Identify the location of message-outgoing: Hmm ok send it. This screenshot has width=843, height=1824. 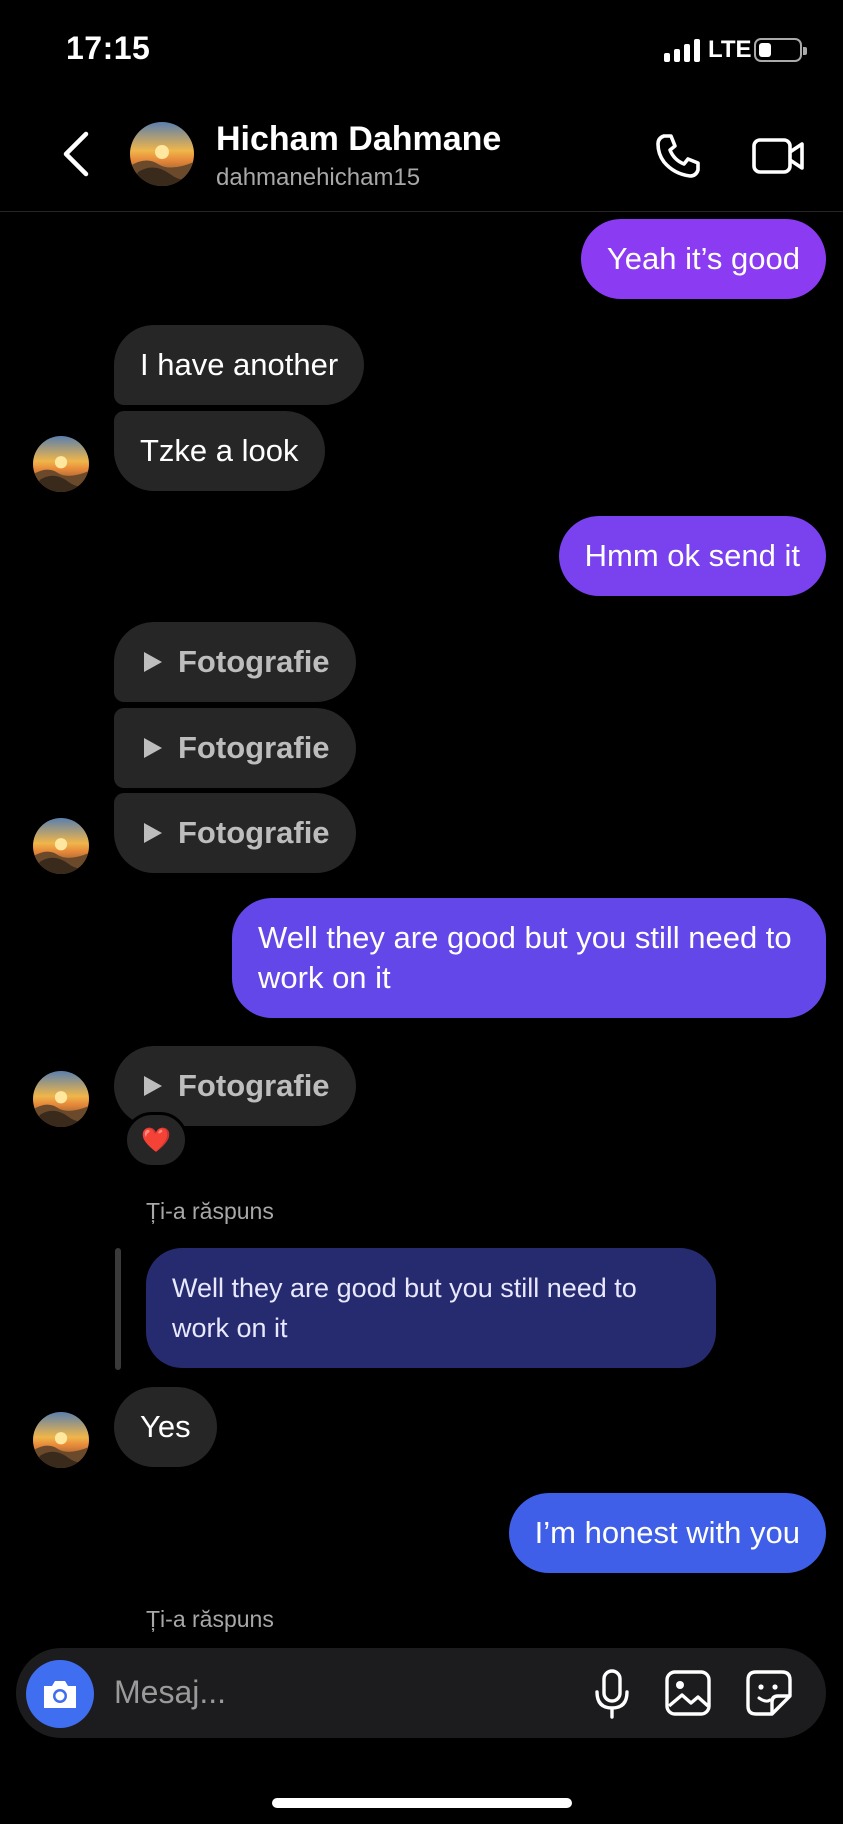
(692, 556).